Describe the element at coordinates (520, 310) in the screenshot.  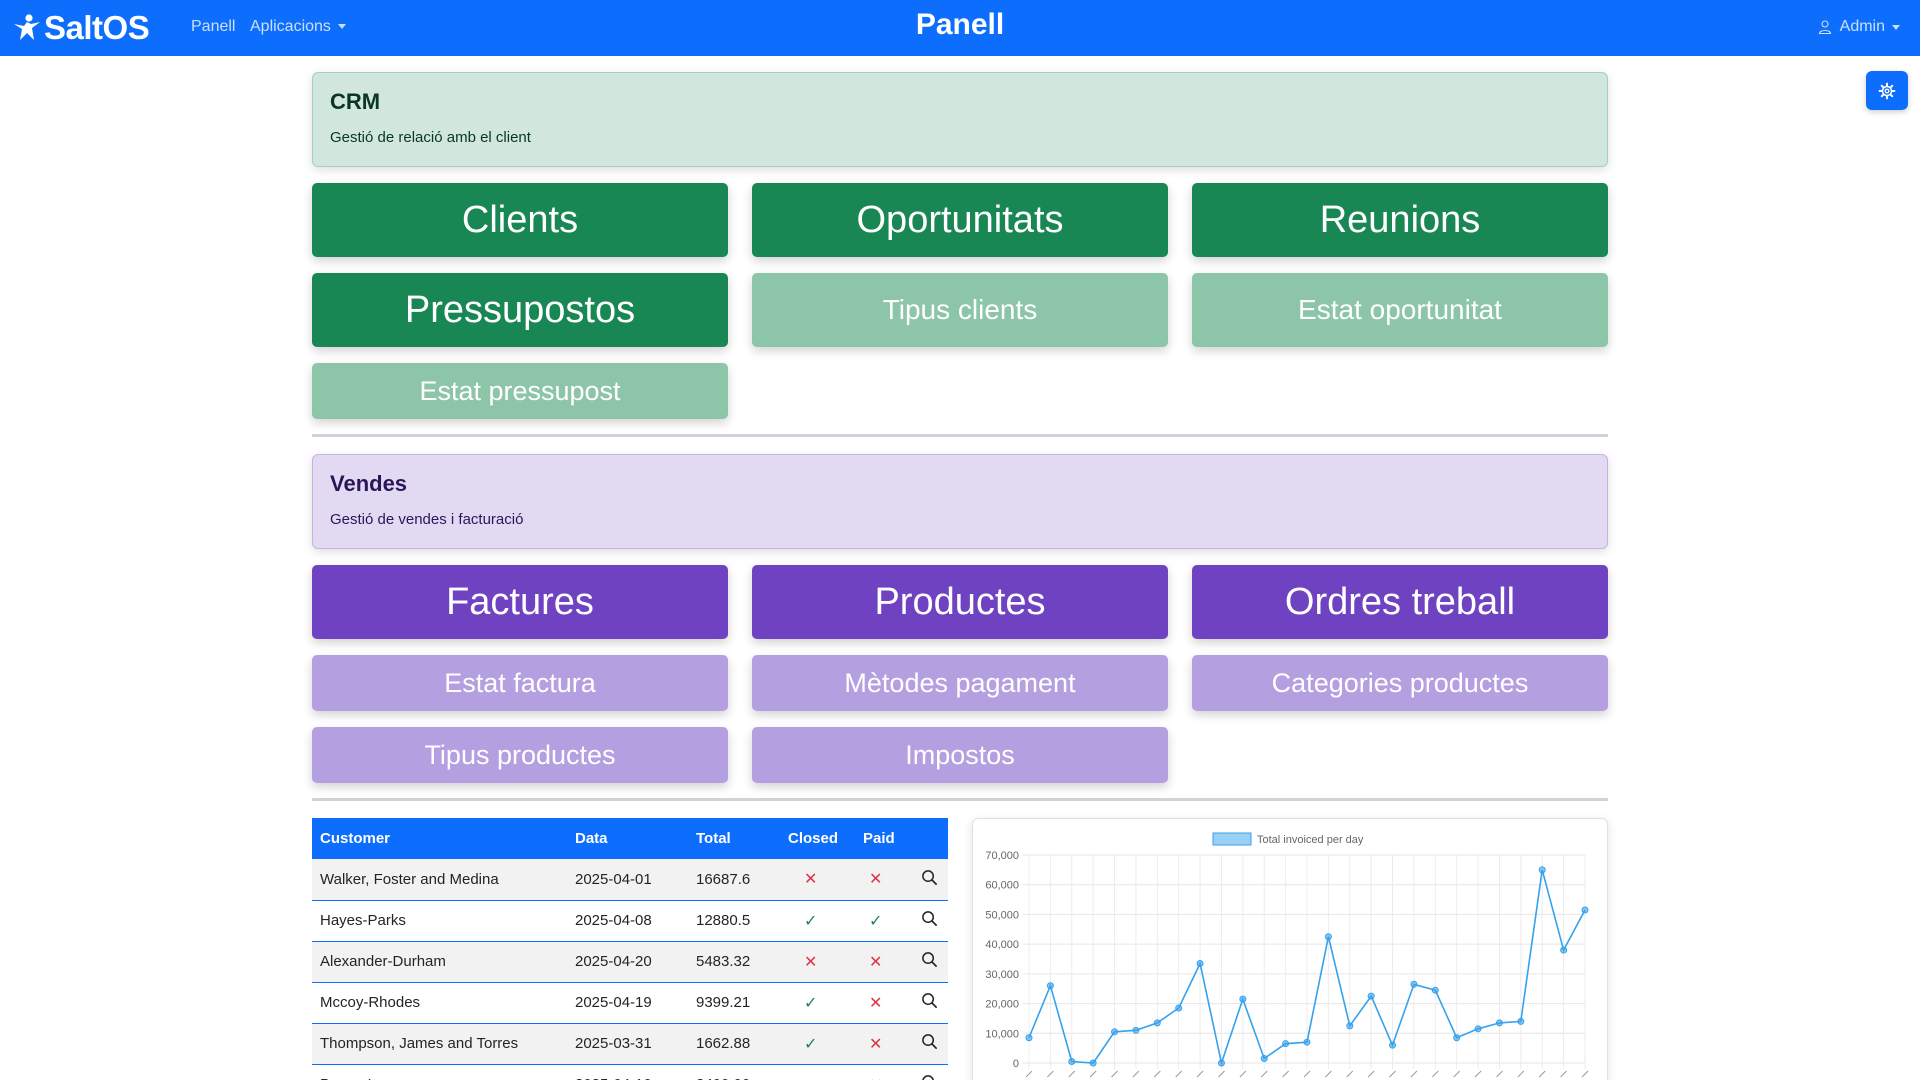
I see `tile-pressupostos: Pressupostos` at that location.